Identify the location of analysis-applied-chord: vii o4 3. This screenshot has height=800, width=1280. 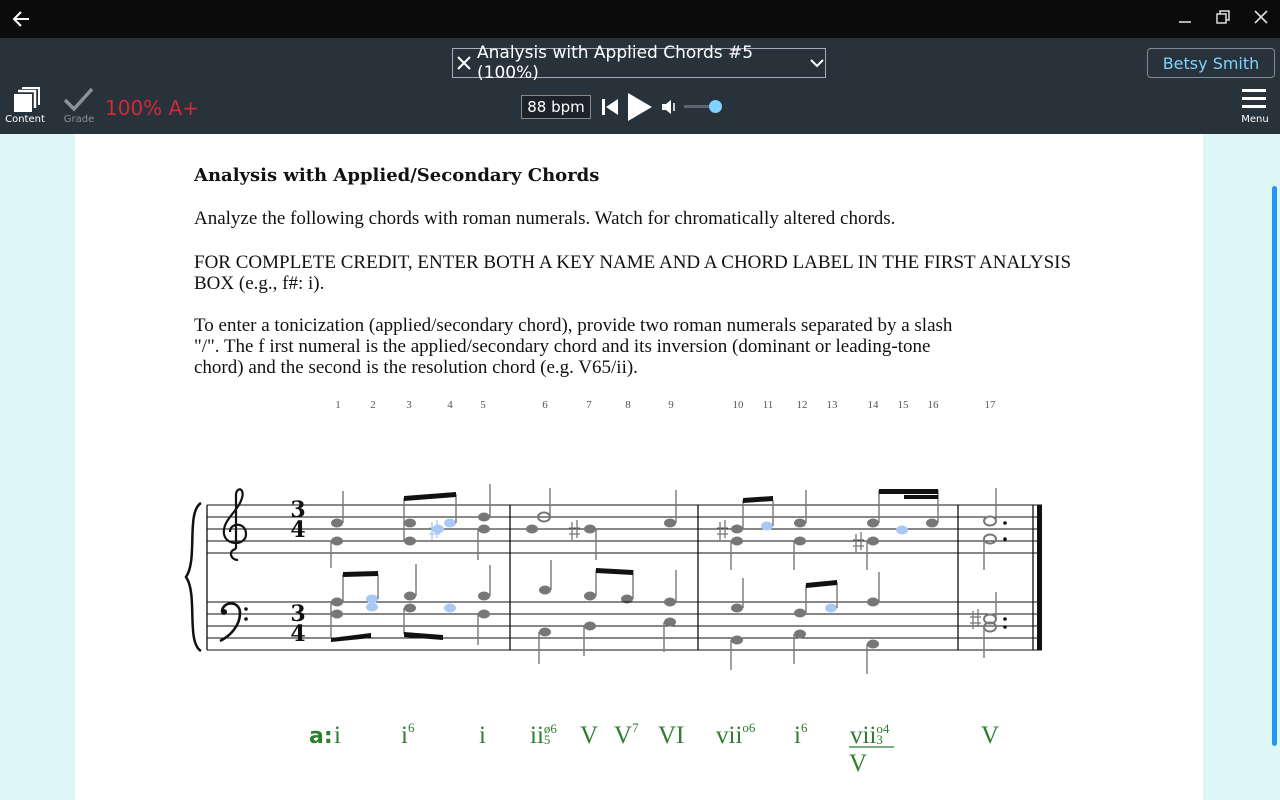
(869, 736).